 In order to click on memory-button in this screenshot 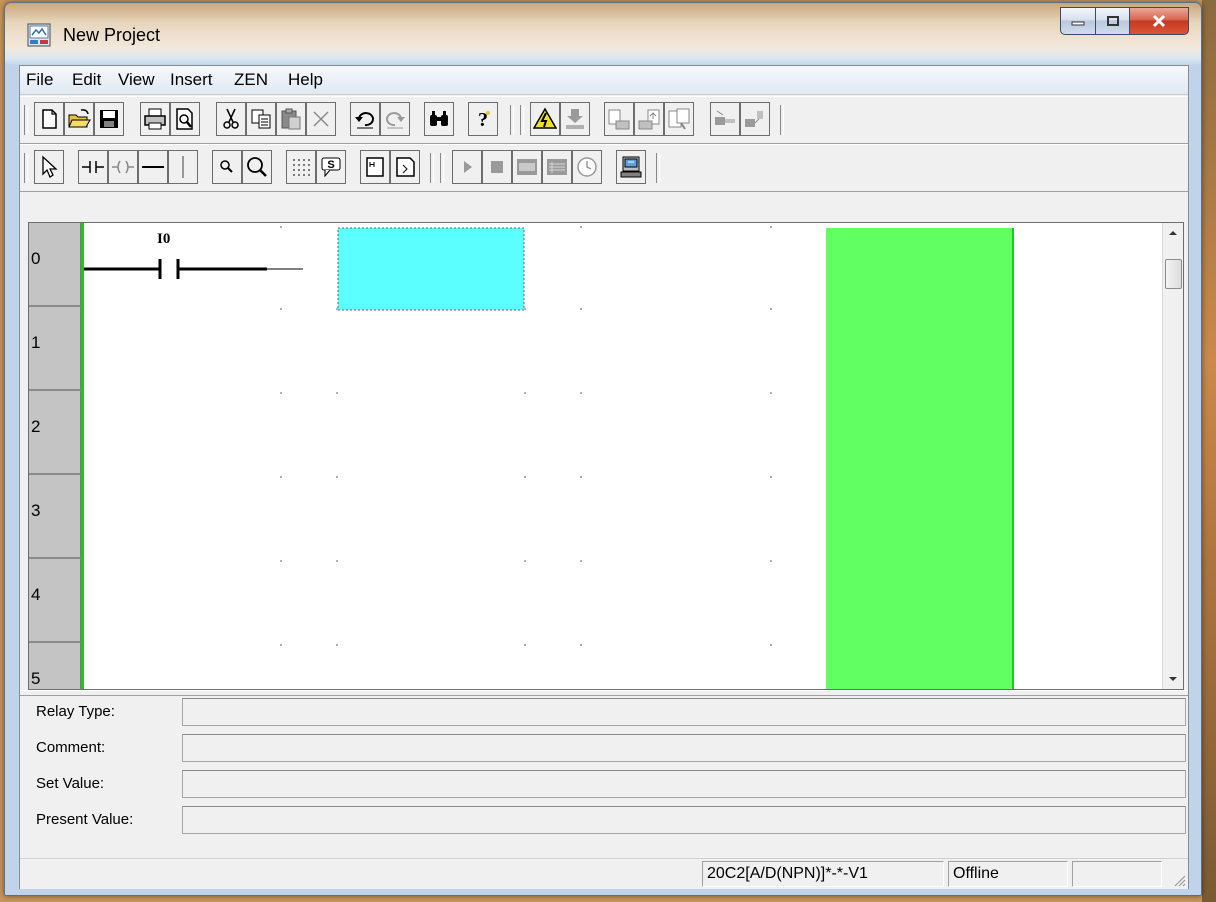, I will do `click(405, 167)`.